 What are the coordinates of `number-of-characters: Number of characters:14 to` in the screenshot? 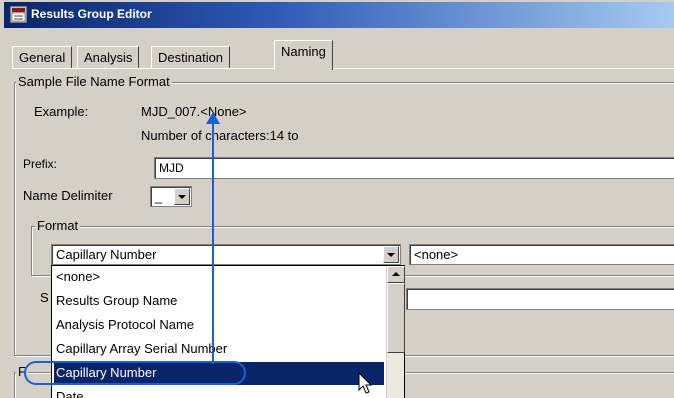 It's located at (220, 135).